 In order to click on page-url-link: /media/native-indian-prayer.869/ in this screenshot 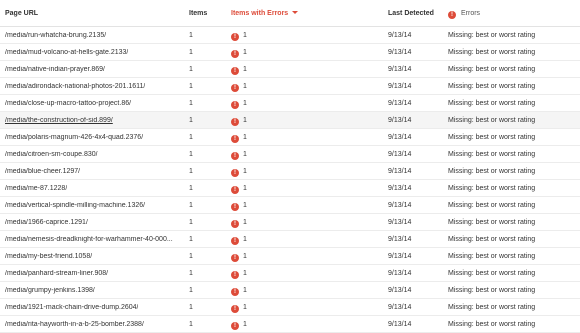, I will do `click(55, 69)`.